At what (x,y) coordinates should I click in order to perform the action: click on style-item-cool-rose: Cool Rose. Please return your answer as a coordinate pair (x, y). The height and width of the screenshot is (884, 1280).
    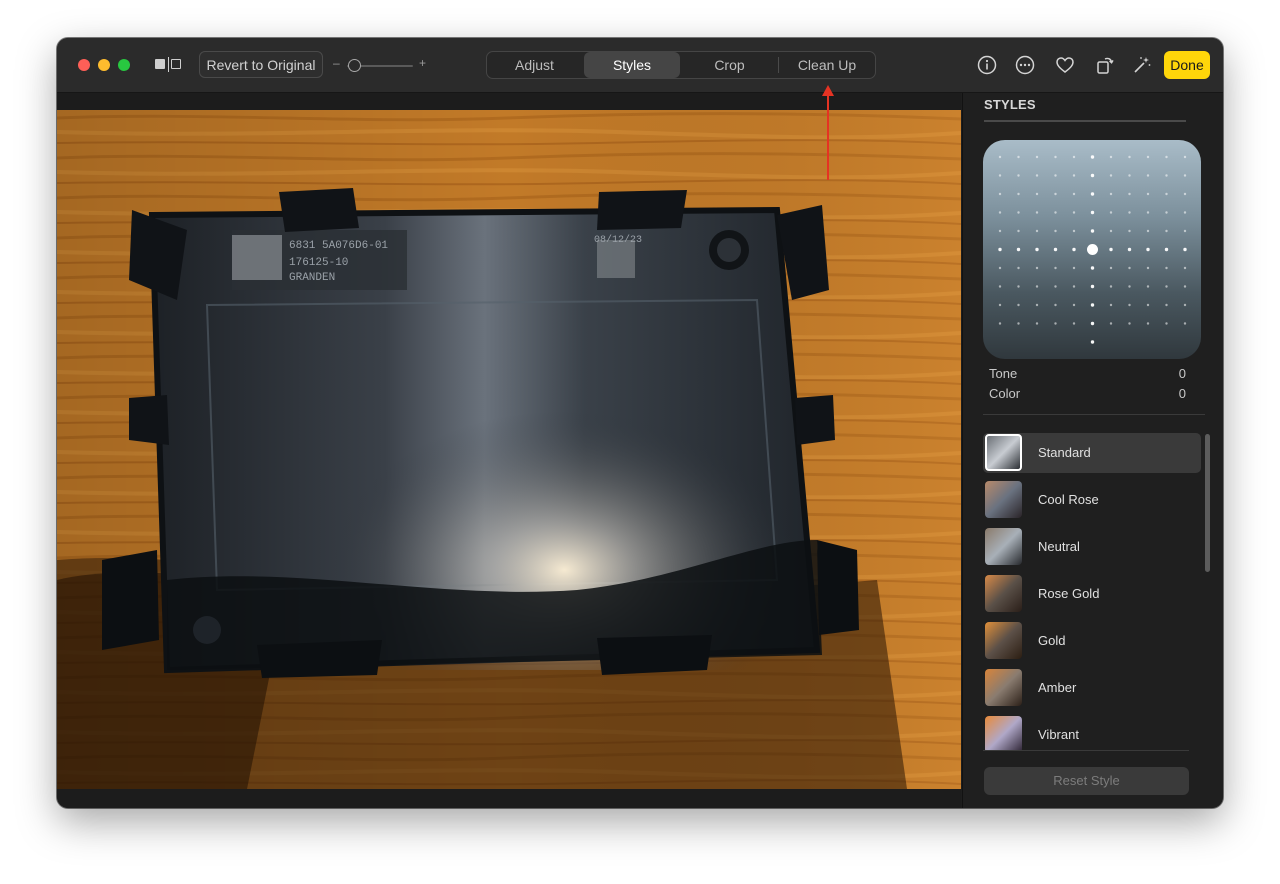
    Looking at the image, I should click on (1092, 500).